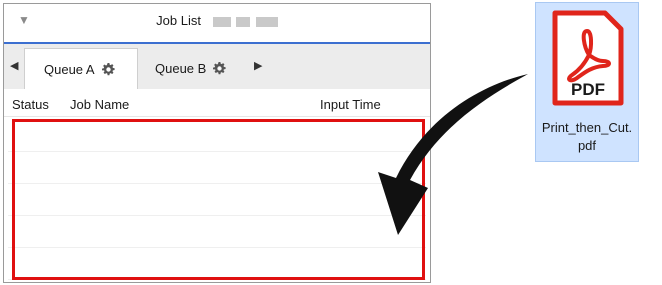 Image resolution: width=662 pixels, height=285 pixels. I want to click on pdf-file-item: PDF Print_then_Cut. pdf, so click(587, 82).